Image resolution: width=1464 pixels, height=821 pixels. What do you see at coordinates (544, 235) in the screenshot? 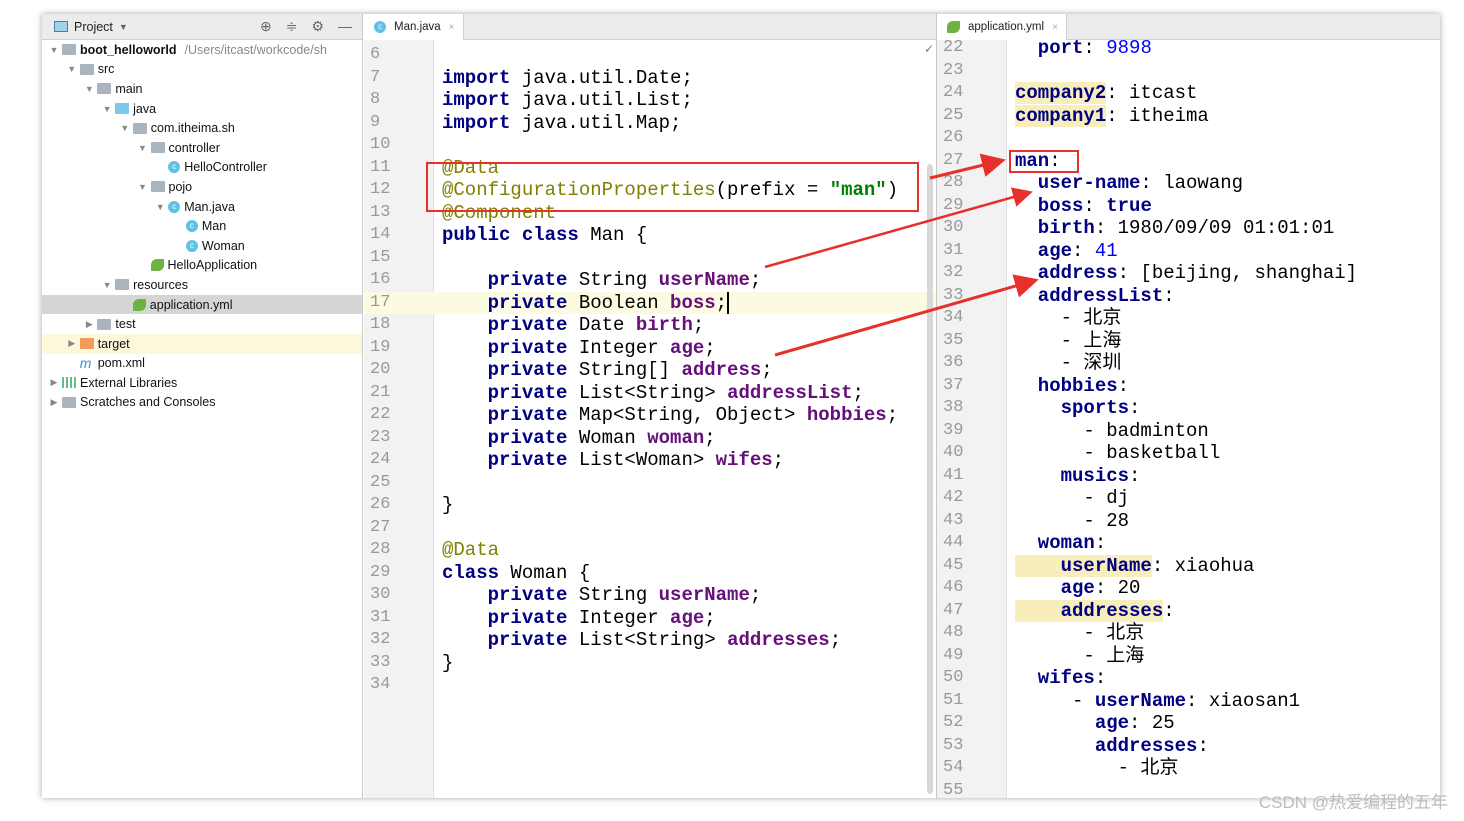
I see `line-text: public class Man {` at bounding box center [544, 235].